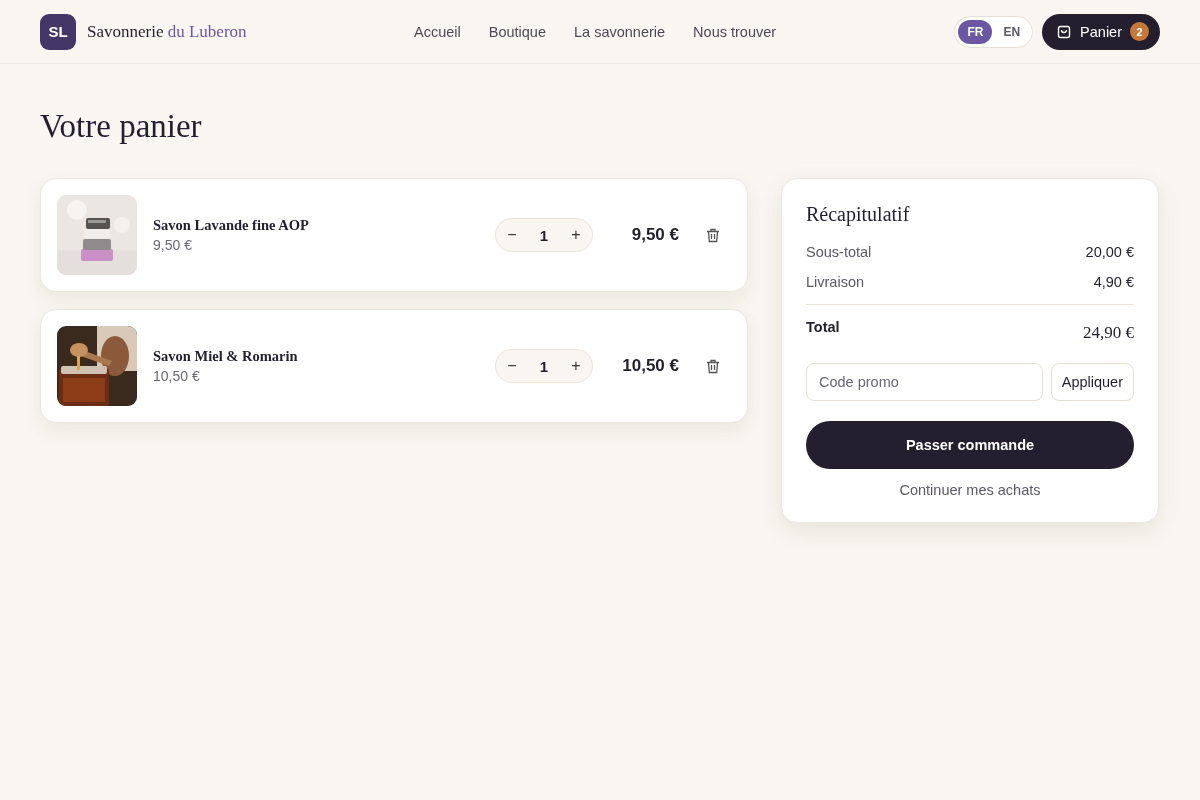  What do you see at coordinates (1064, 31) in the screenshot?
I see `bag-icon` at bounding box center [1064, 31].